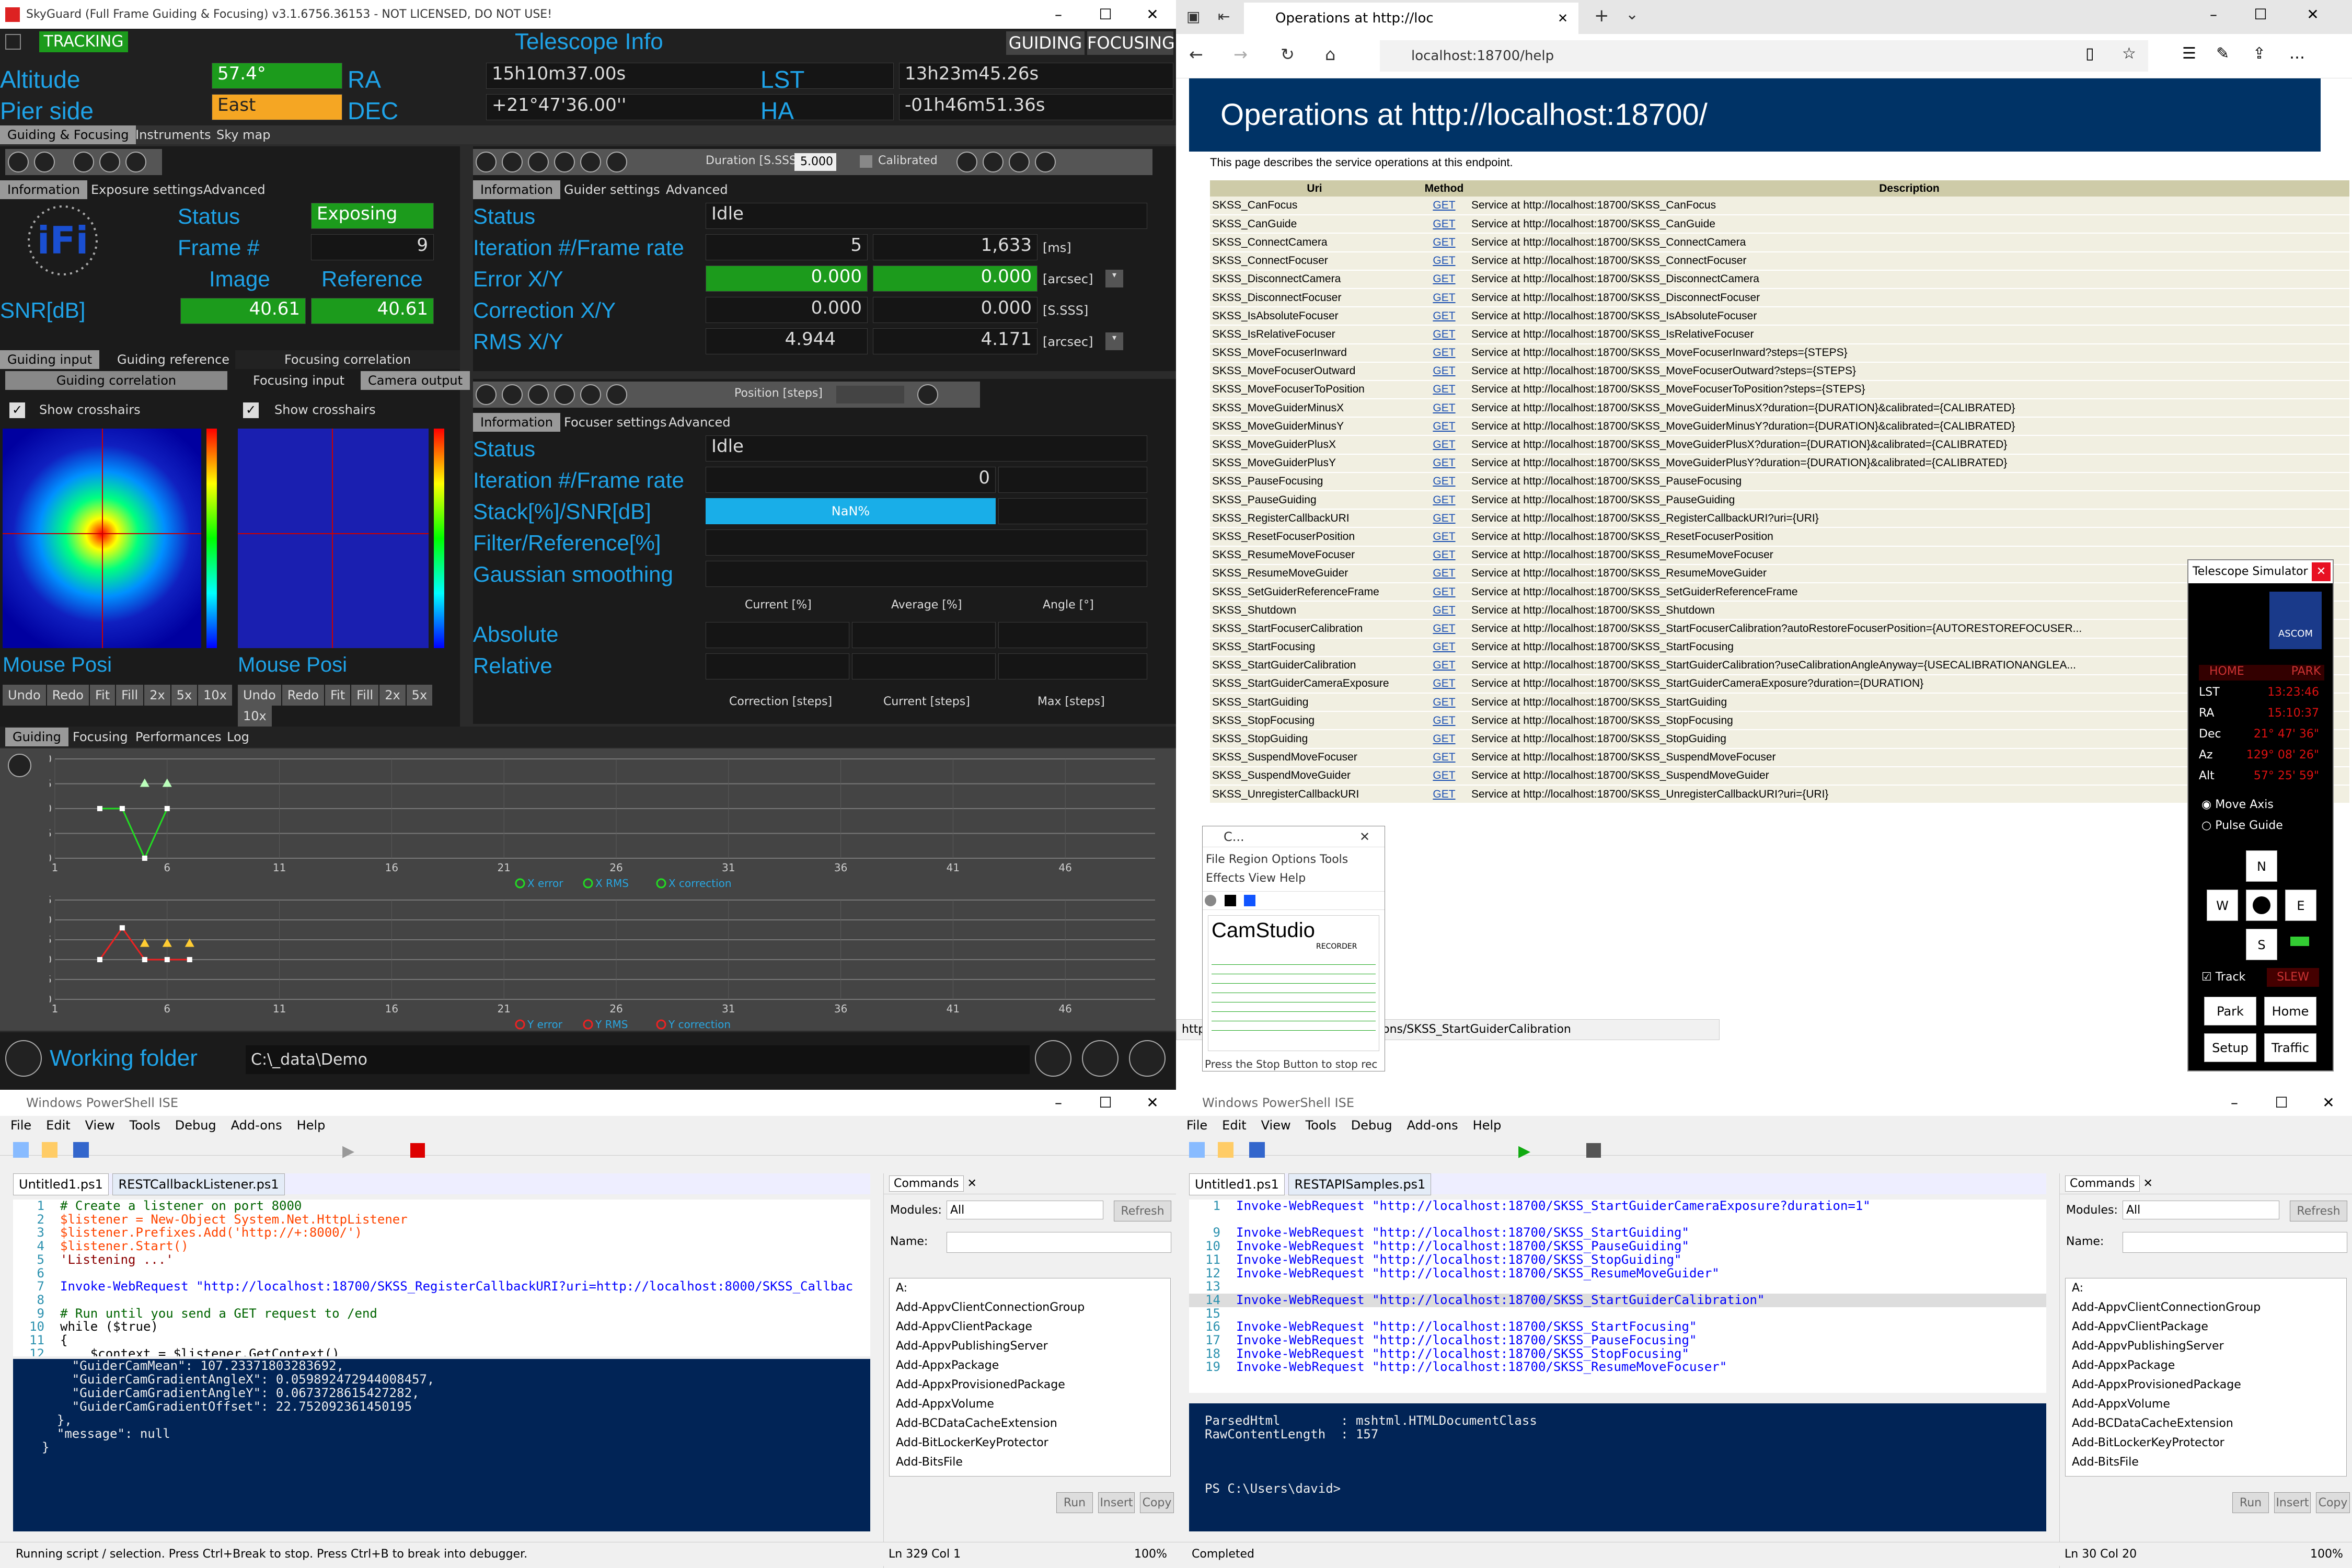 This screenshot has width=2352, height=1568. What do you see at coordinates (251, 410) in the screenshot?
I see `show-crosshairs-checkbox-right: ✓` at bounding box center [251, 410].